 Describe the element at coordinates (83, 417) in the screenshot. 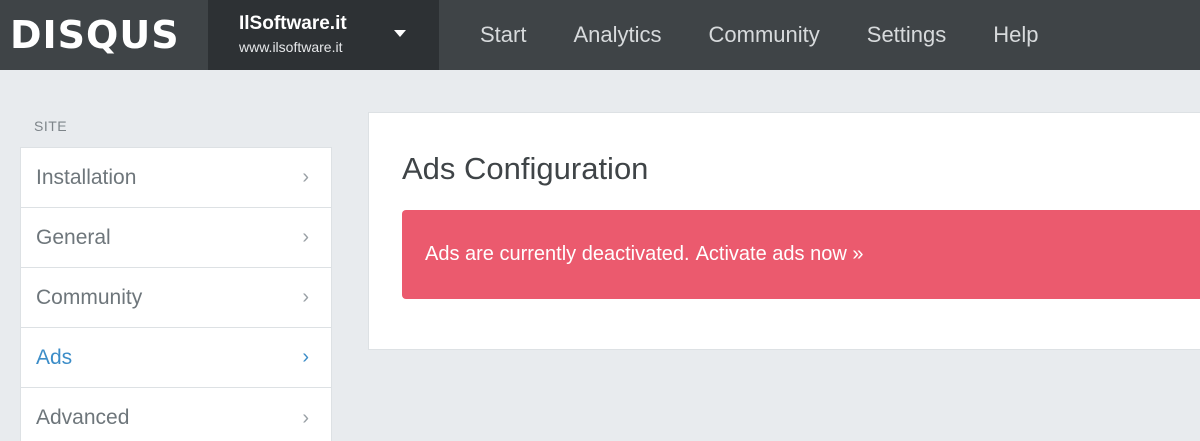

I see `sidebar-item-label: Advanced` at that location.